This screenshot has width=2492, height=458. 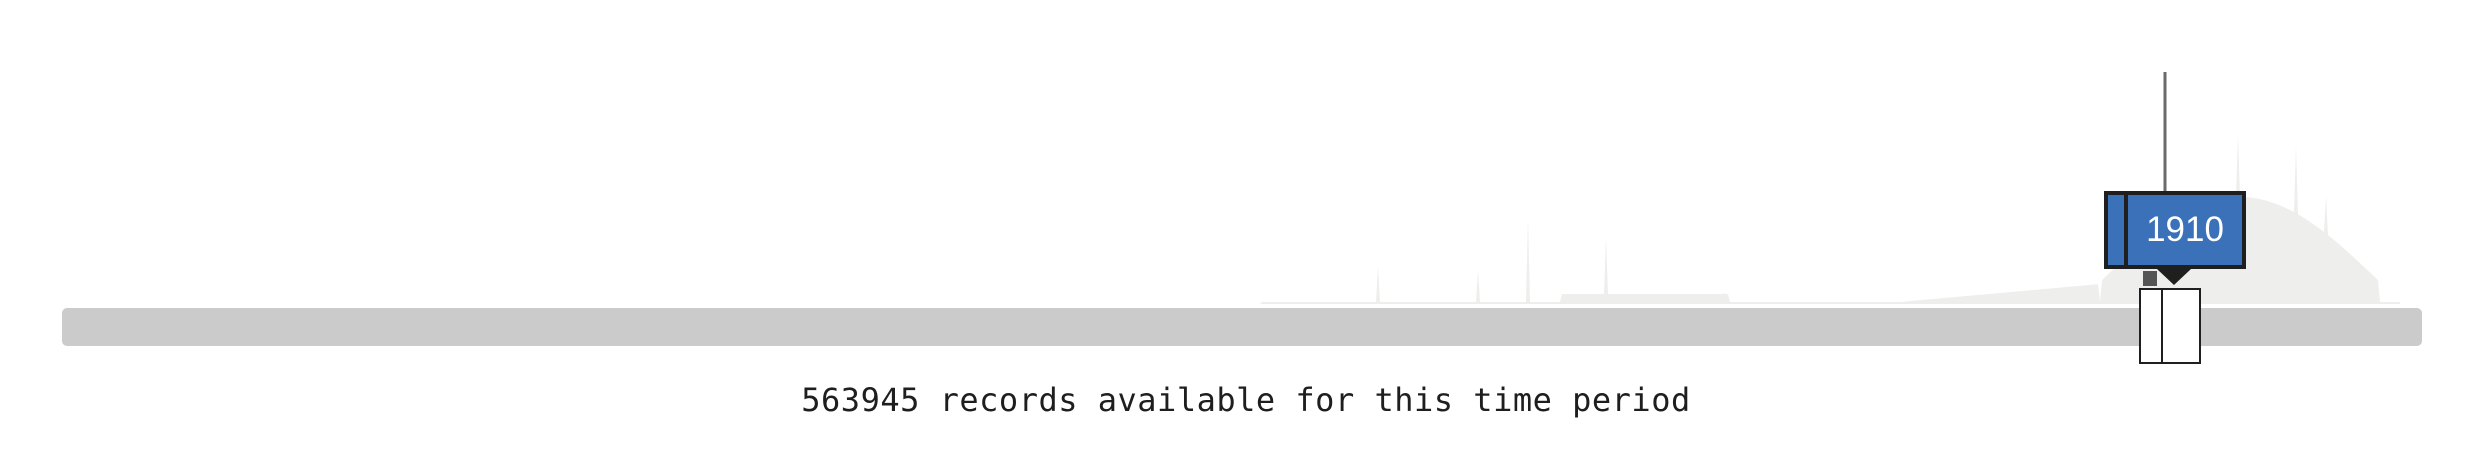 I want to click on tooltip-pointer-shadow, so click(x=2150, y=278).